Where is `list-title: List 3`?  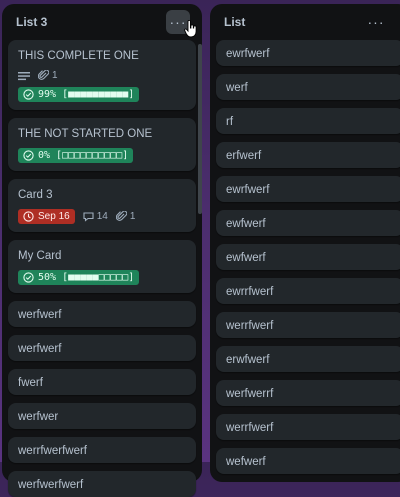 list-title: List 3 is located at coordinates (31, 22).